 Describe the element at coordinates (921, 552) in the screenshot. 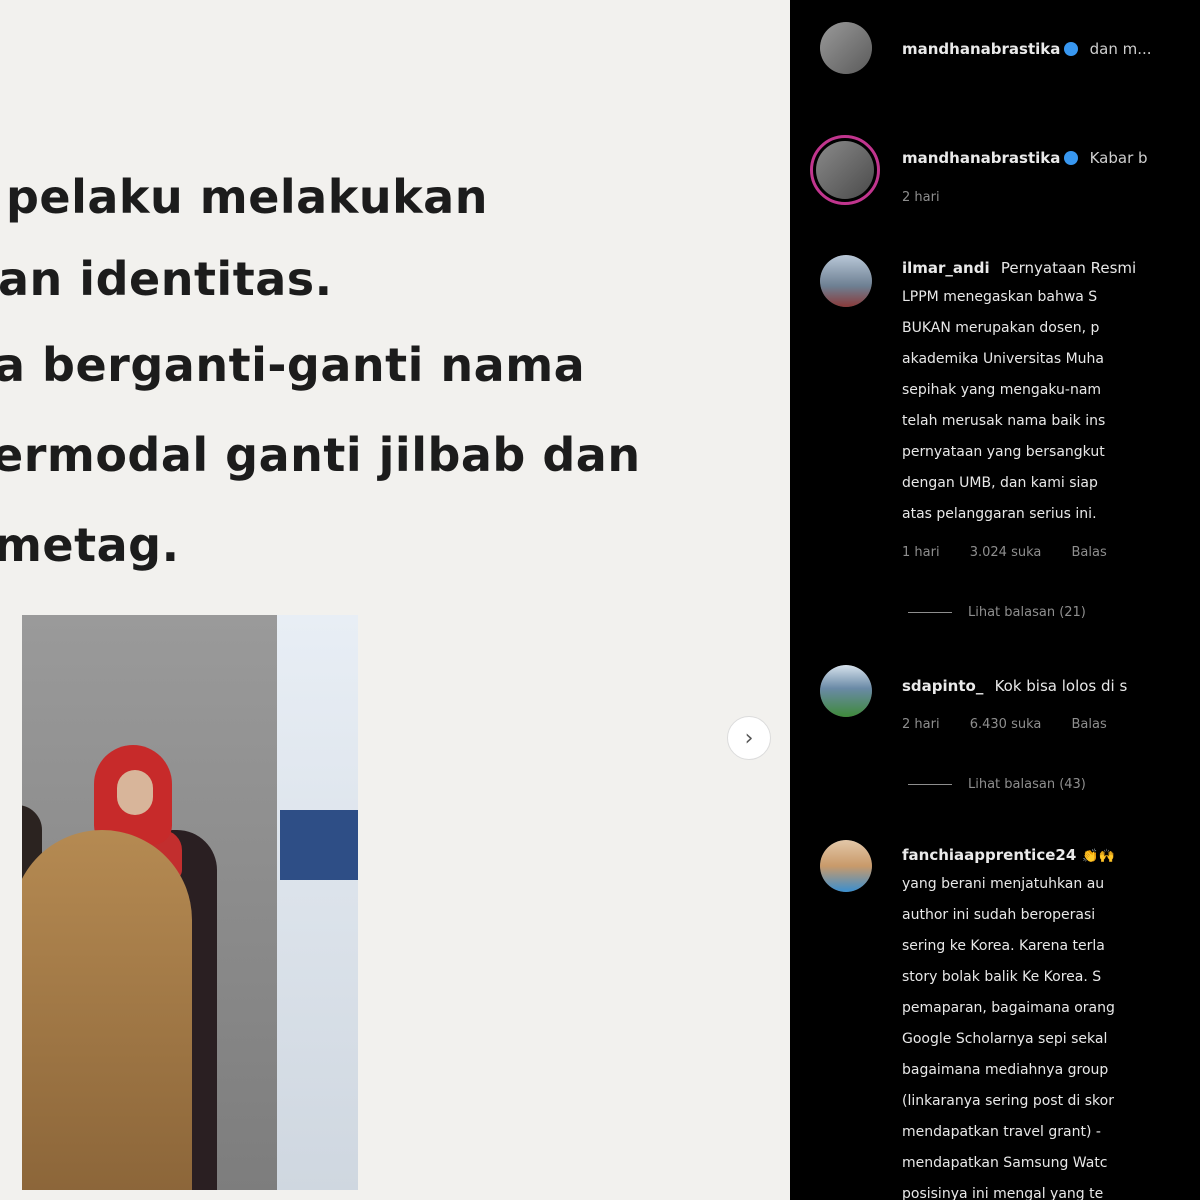

I see `comment-time: 1 hari` at that location.